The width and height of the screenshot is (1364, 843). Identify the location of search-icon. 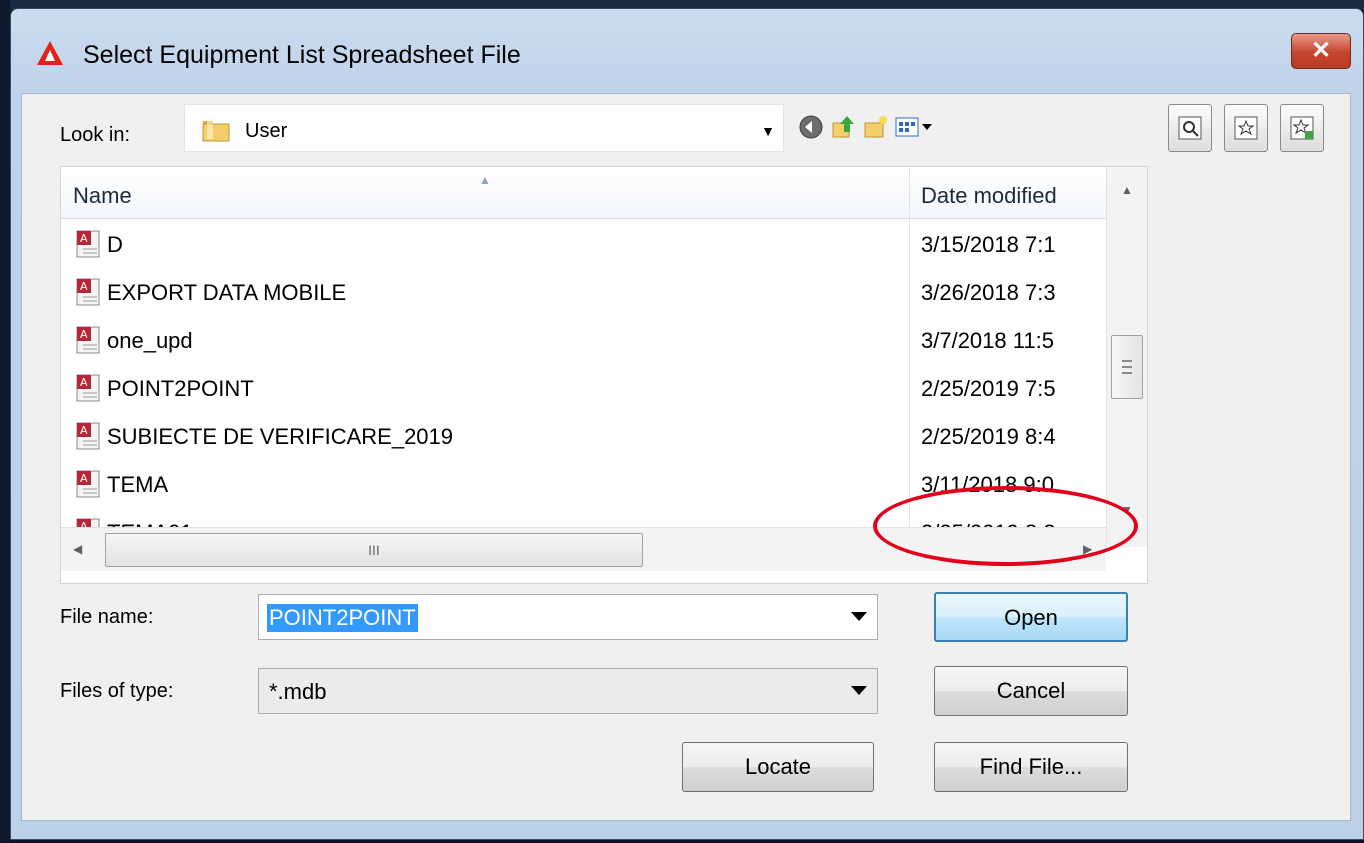
(1190, 128).